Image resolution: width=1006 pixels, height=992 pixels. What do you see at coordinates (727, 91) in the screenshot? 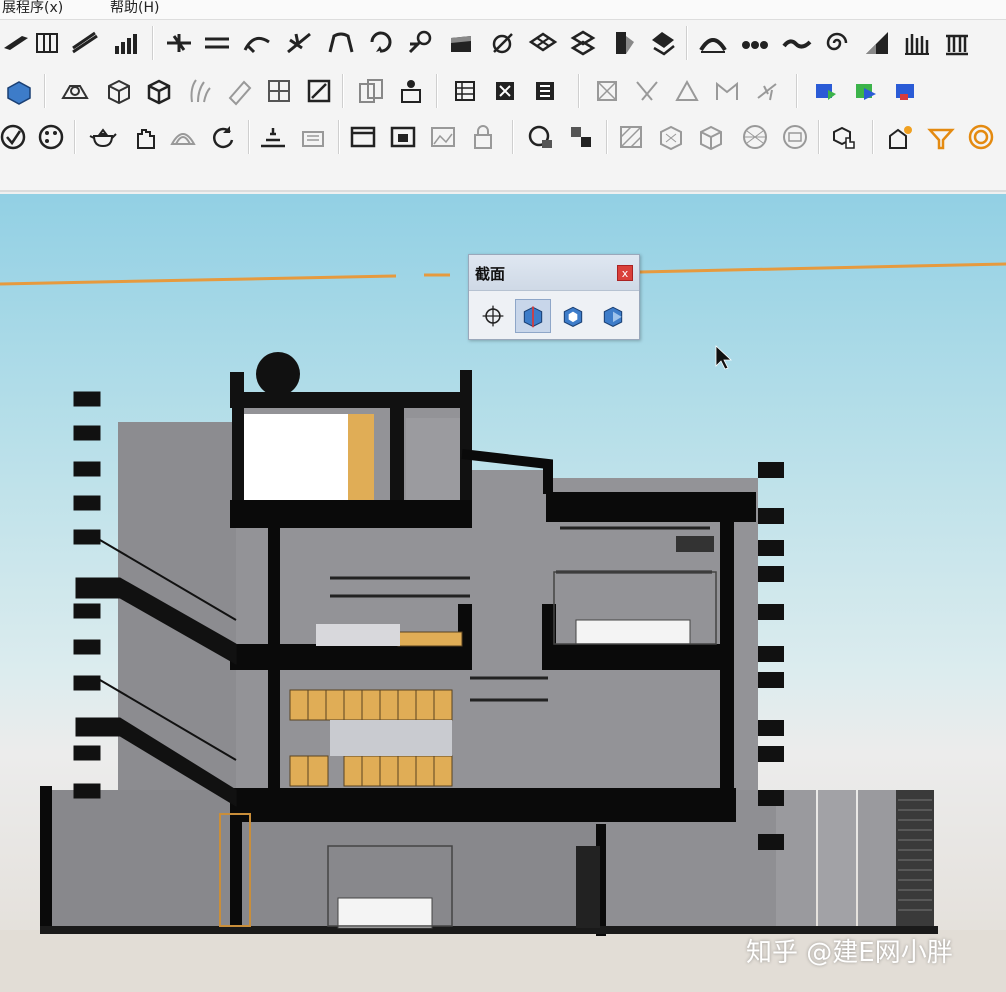
I see `star-c-icon` at bounding box center [727, 91].